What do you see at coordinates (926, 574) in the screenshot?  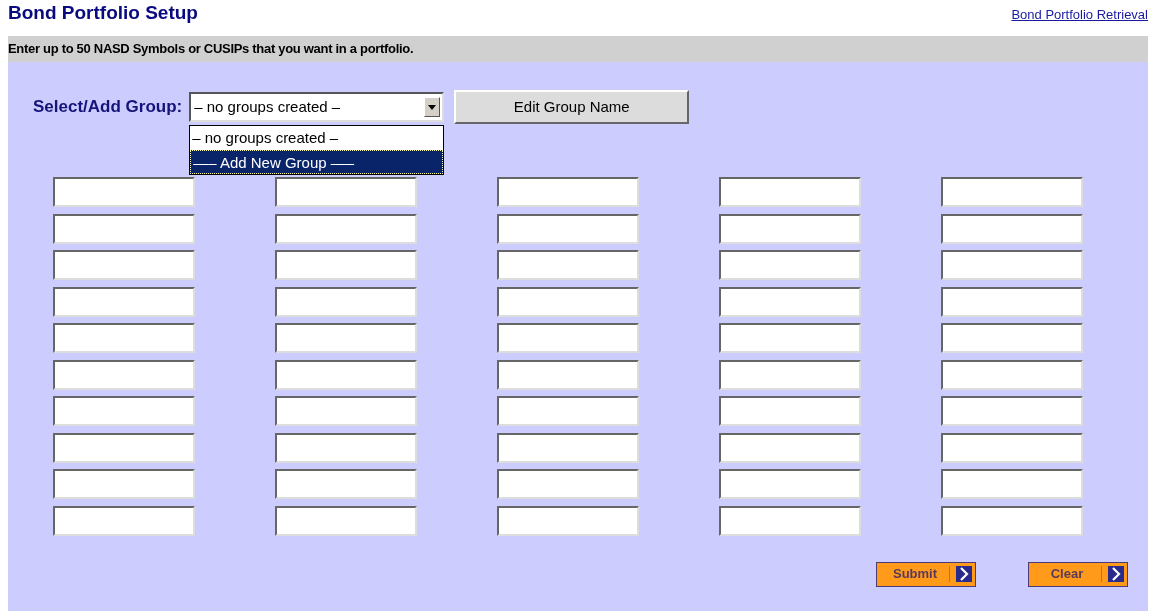 I see `submit-button: Submit` at bounding box center [926, 574].